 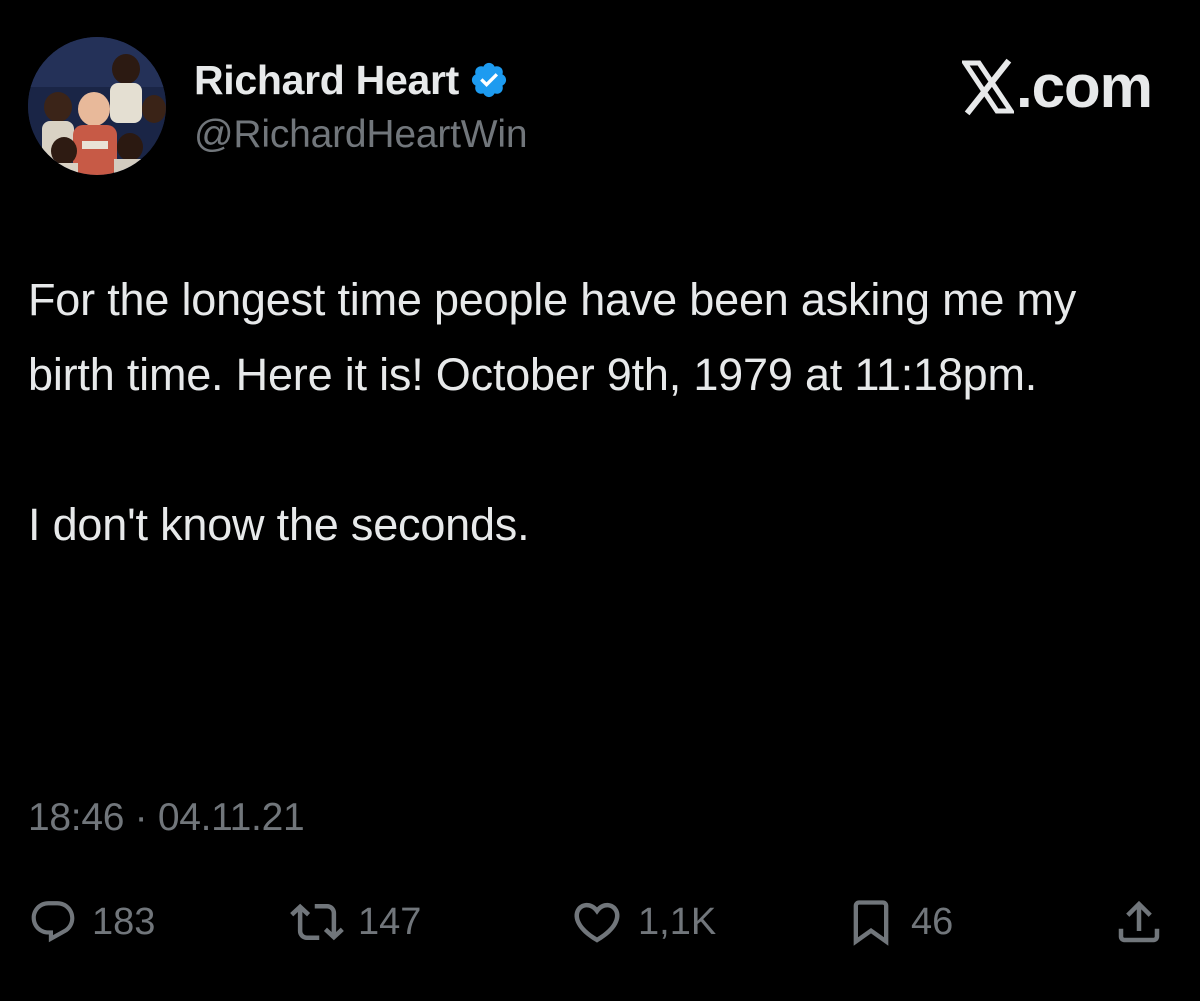 What do you see at coordinates (355, 922) in the screenshot?
I see `repost-button: 147` at bounding box center [355, 922].